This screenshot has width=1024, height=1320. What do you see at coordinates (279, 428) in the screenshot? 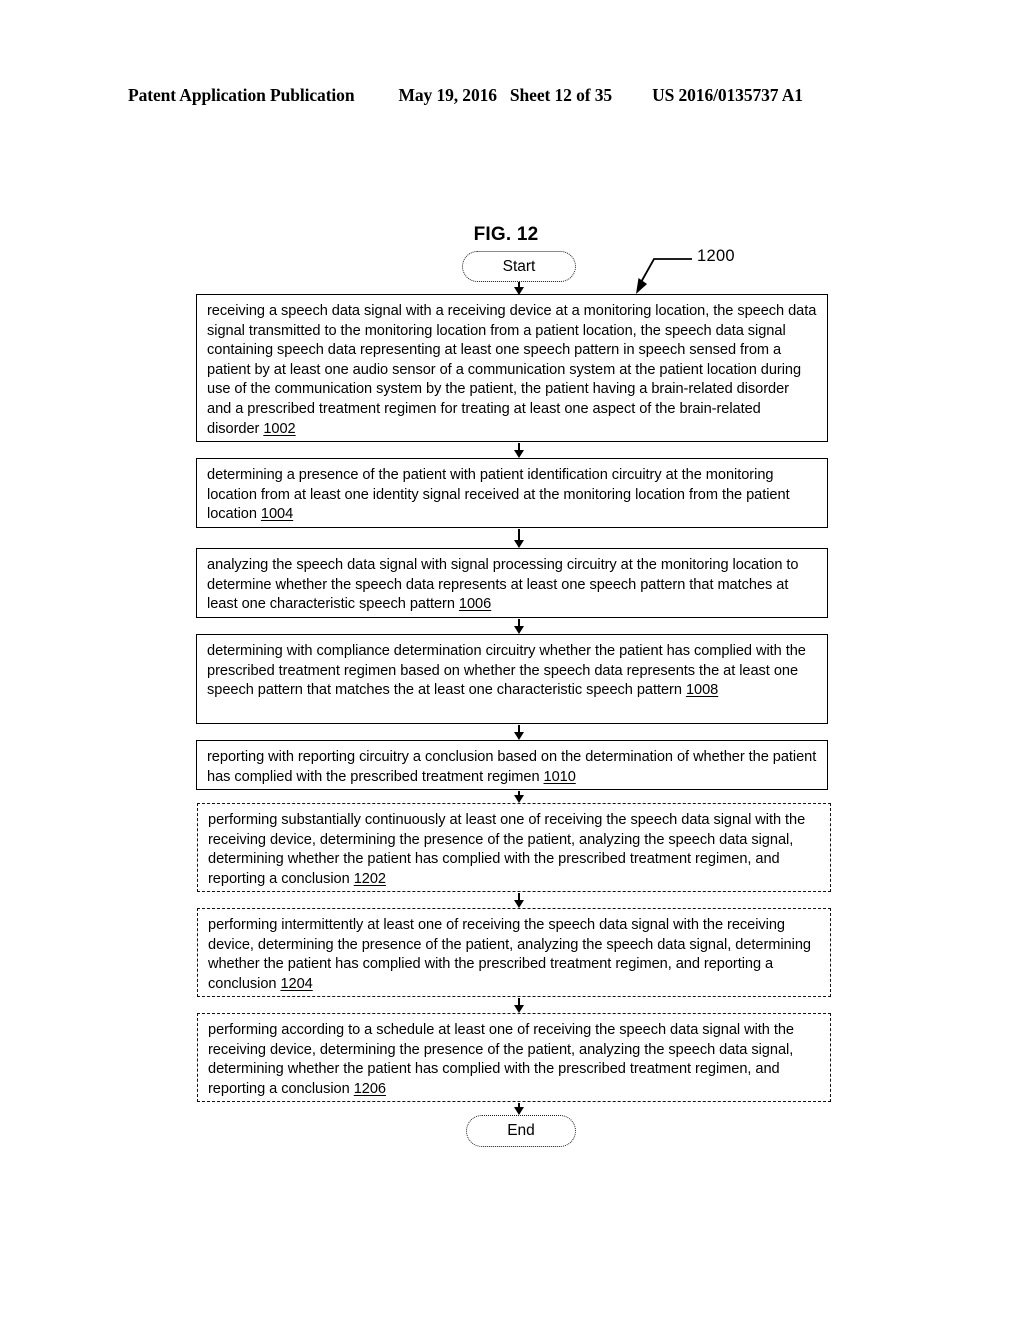
I see `step-ref-1002: 1002` at bounding box center [279, 428].